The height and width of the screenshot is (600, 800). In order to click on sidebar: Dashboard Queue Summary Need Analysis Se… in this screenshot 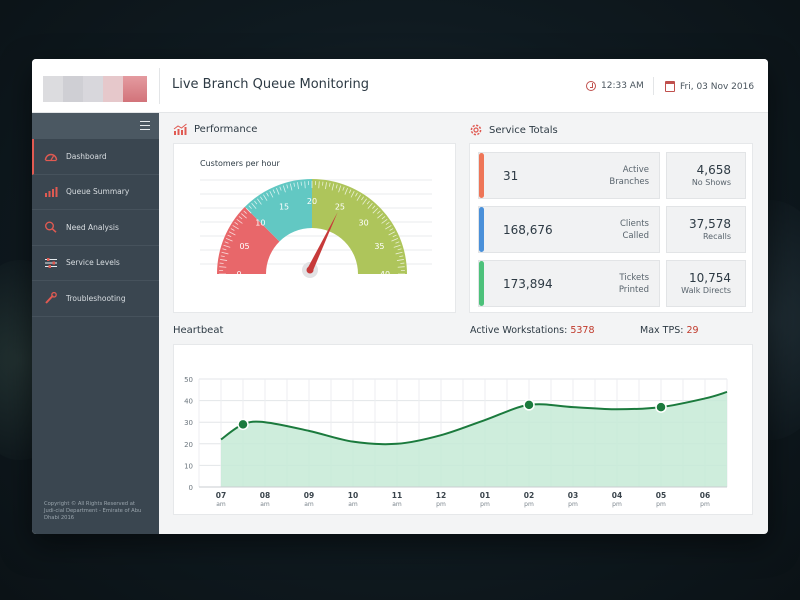, I will do `click(95, 323)`.